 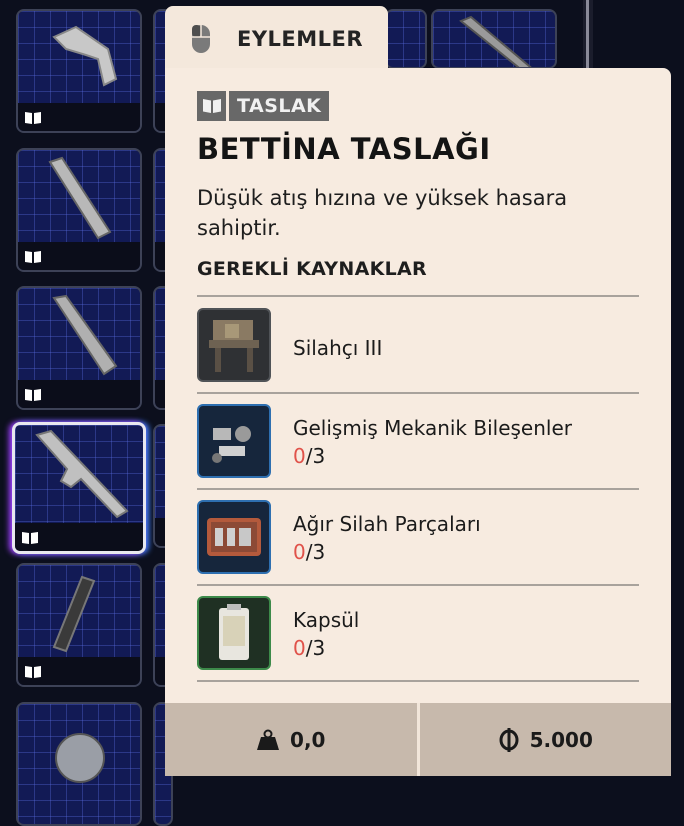 What do you see at coordinates (418, 355) in the screenshot?
I see `requirement-row: Silahçı III` at bounding box center [418, 355].